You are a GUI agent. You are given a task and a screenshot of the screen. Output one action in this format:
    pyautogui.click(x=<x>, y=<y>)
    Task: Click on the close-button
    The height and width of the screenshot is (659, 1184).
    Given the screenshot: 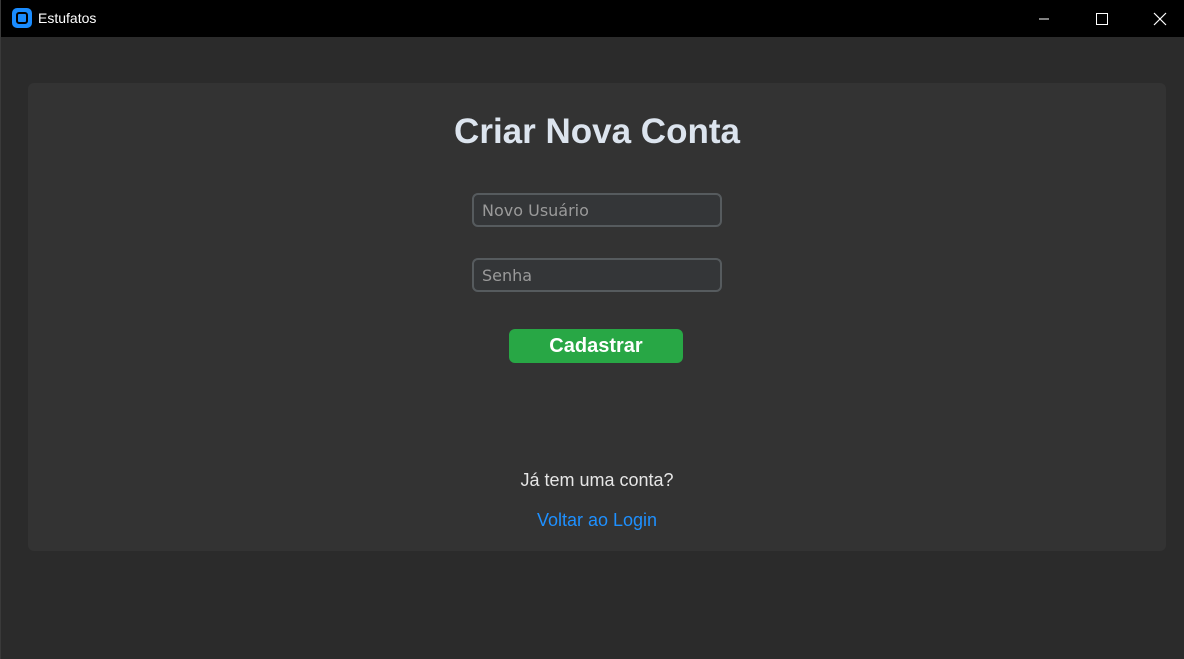 What is the action you would take?
    pyautogui.click(x=1157, y=18)
    